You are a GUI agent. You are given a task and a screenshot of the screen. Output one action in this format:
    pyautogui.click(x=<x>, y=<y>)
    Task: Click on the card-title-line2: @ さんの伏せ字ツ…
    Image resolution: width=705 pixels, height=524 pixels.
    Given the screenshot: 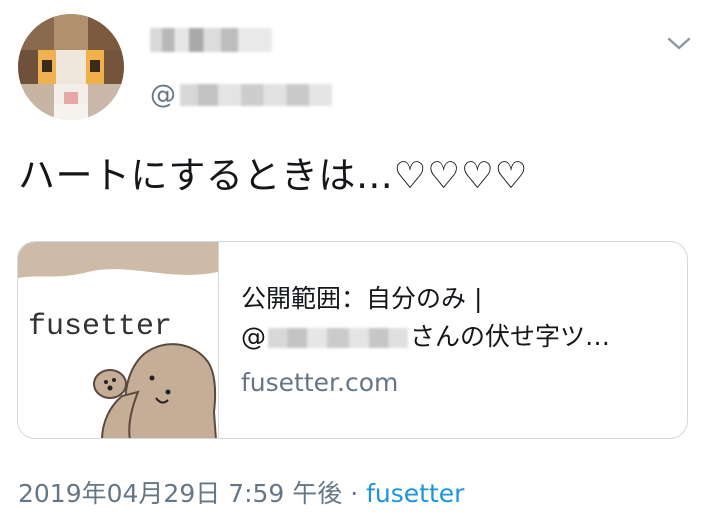 What is the action you would take?
    pyautogui.click(x=464, y=337)
    